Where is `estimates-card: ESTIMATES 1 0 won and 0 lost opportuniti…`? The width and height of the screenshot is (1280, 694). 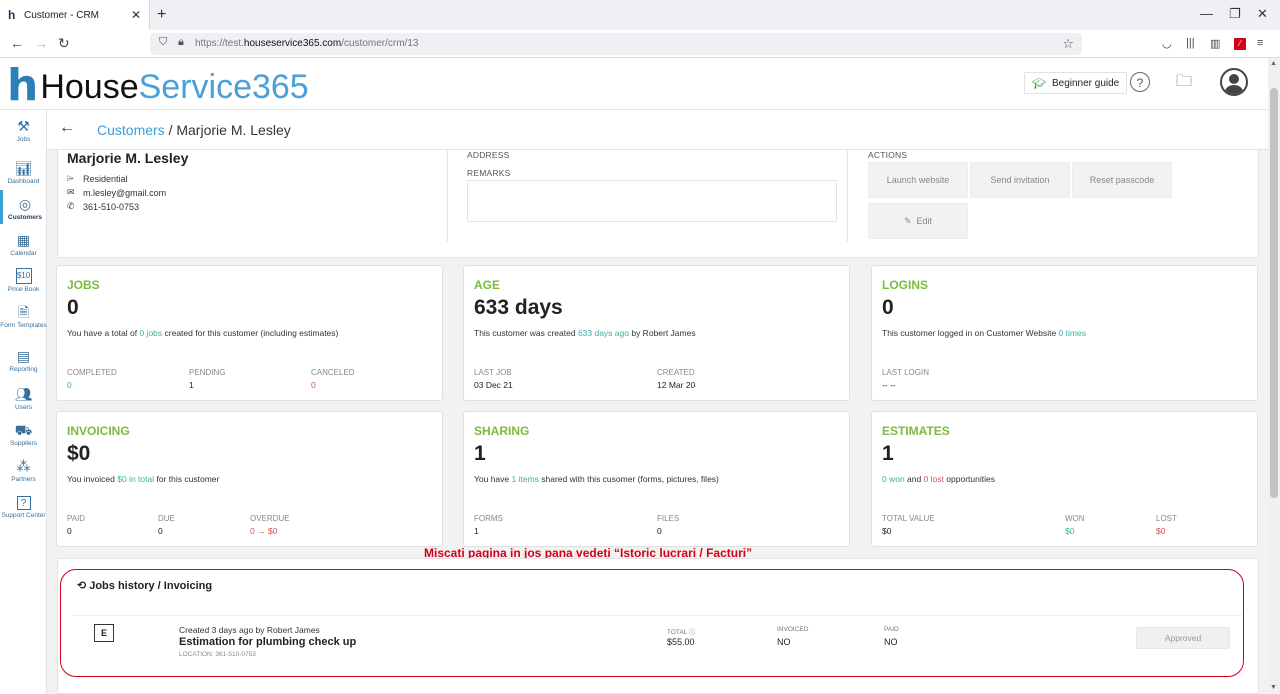
estimates-card: ESTIMATES 1 0 won and 0 lost opportuniti… is located at coordinates (1064, 479).